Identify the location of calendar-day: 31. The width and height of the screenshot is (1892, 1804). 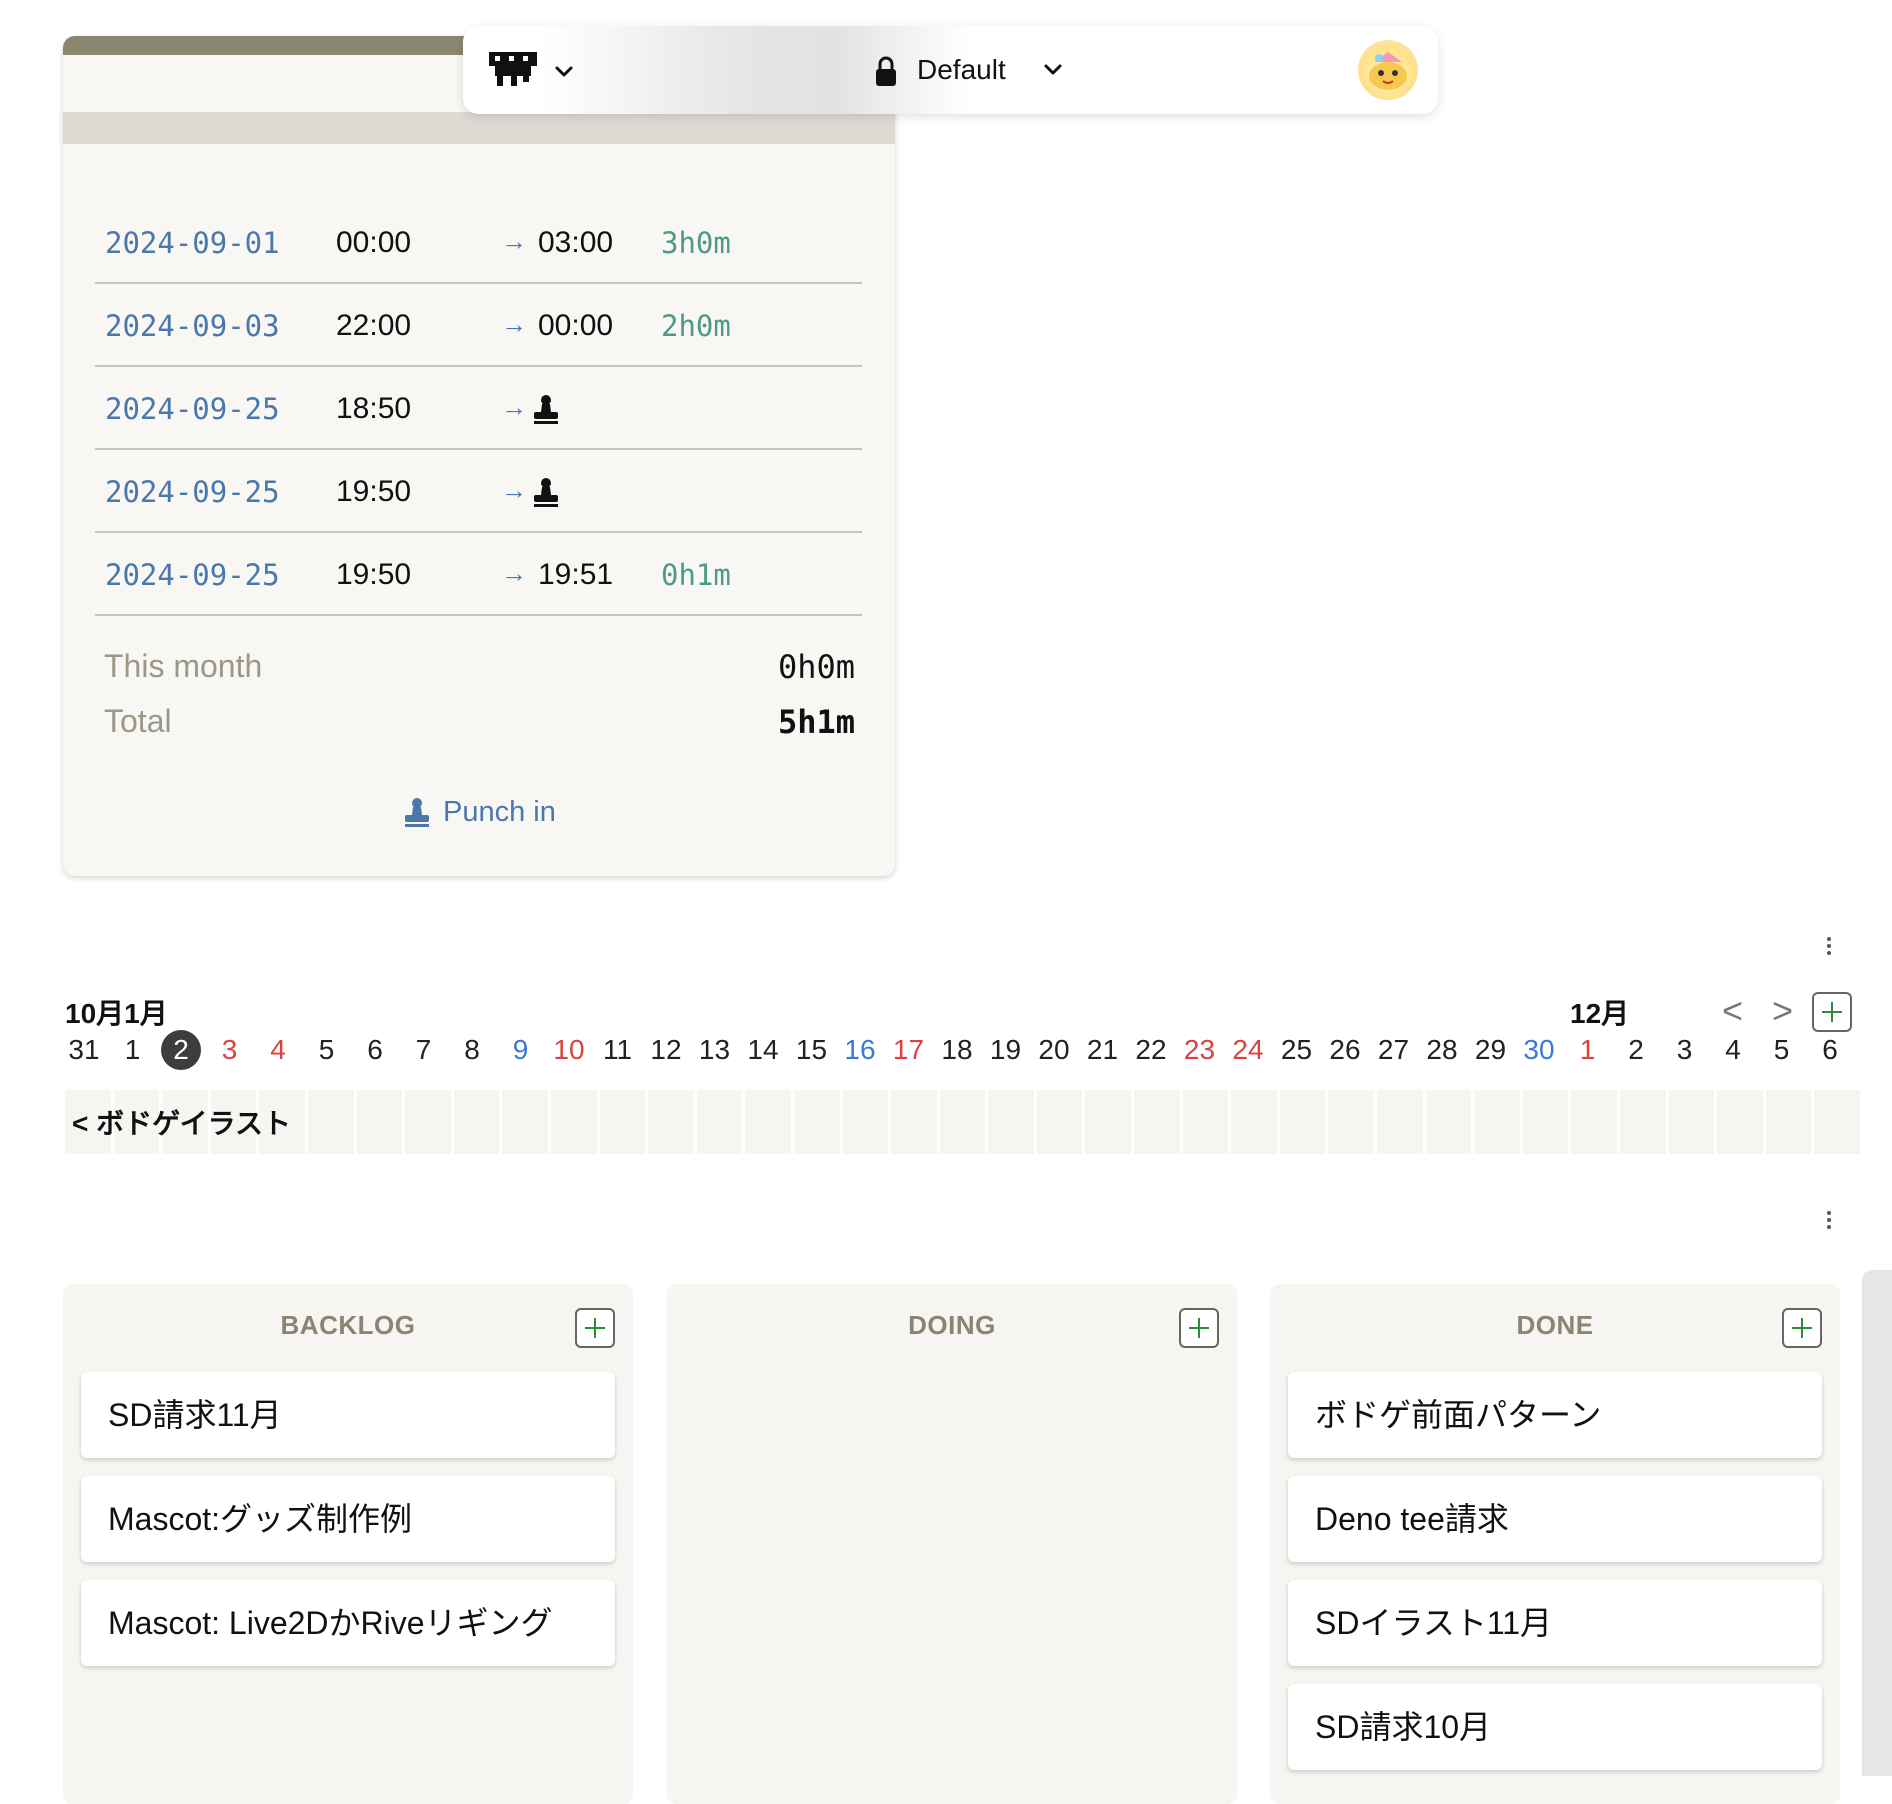
(84, 1050).